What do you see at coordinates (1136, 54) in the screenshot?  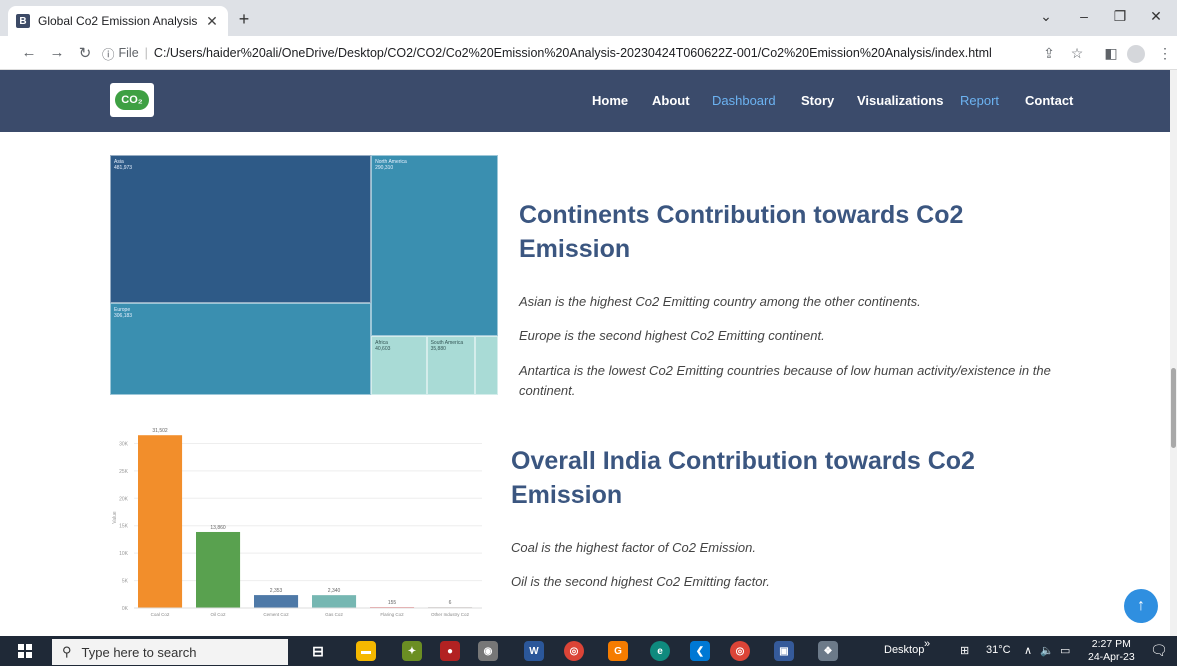 I see `profile-avatar` at bounding box center [1136, 54].